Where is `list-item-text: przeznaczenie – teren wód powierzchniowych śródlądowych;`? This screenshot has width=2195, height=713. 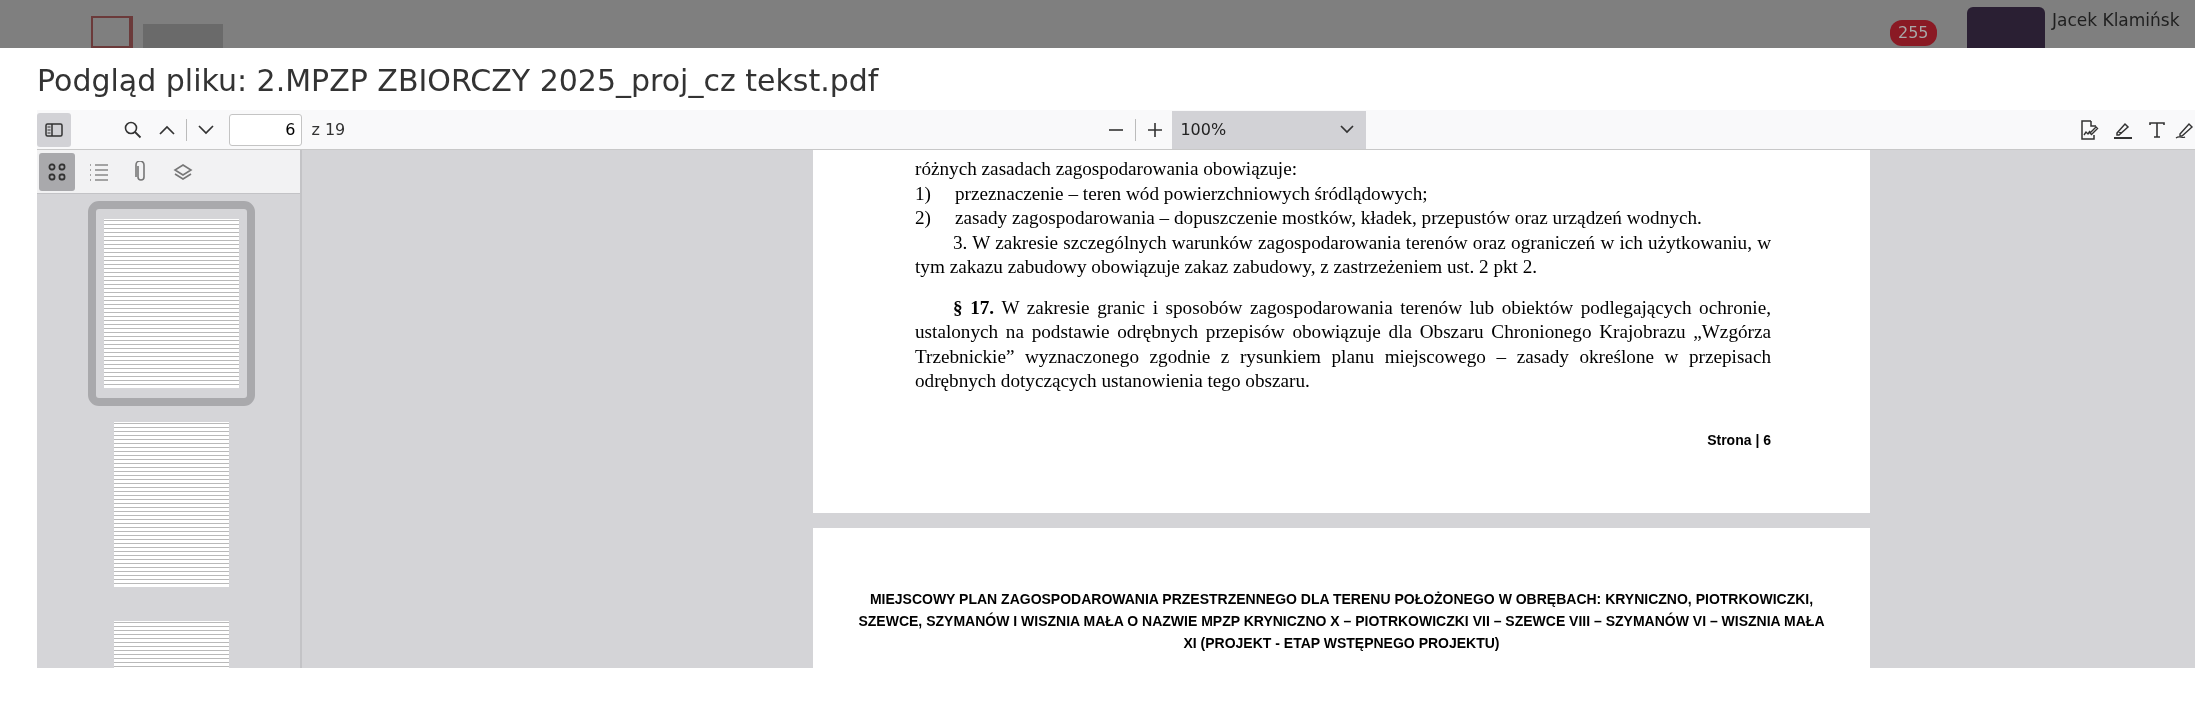
list-item-text: przeznaczenie – teren wód powierzchniowych śródlądowych; is located at coordinates (1191, 193).